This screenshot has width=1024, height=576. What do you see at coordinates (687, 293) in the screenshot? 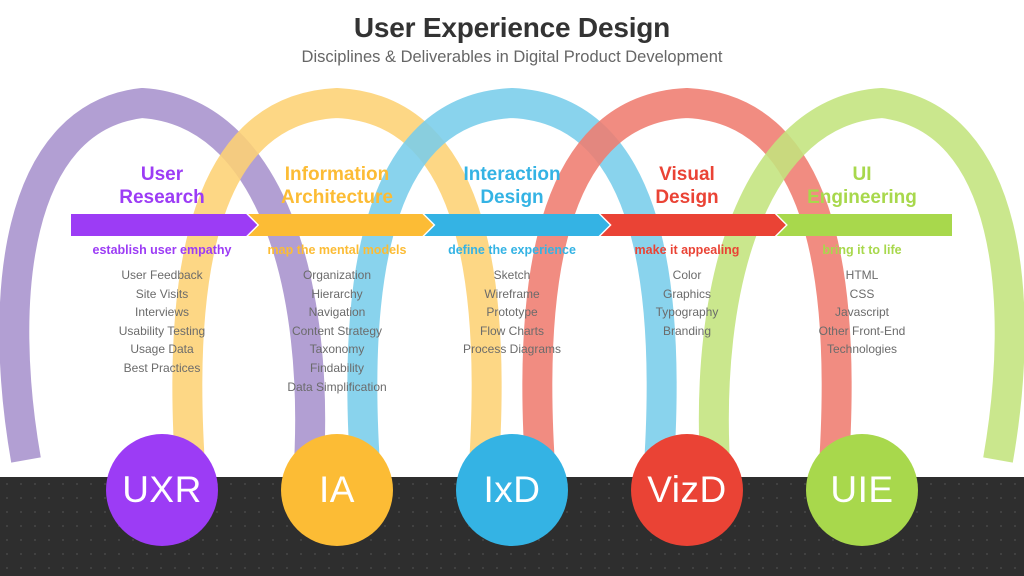
I see `list-item: Graphics` at bounding box center [687, 293].